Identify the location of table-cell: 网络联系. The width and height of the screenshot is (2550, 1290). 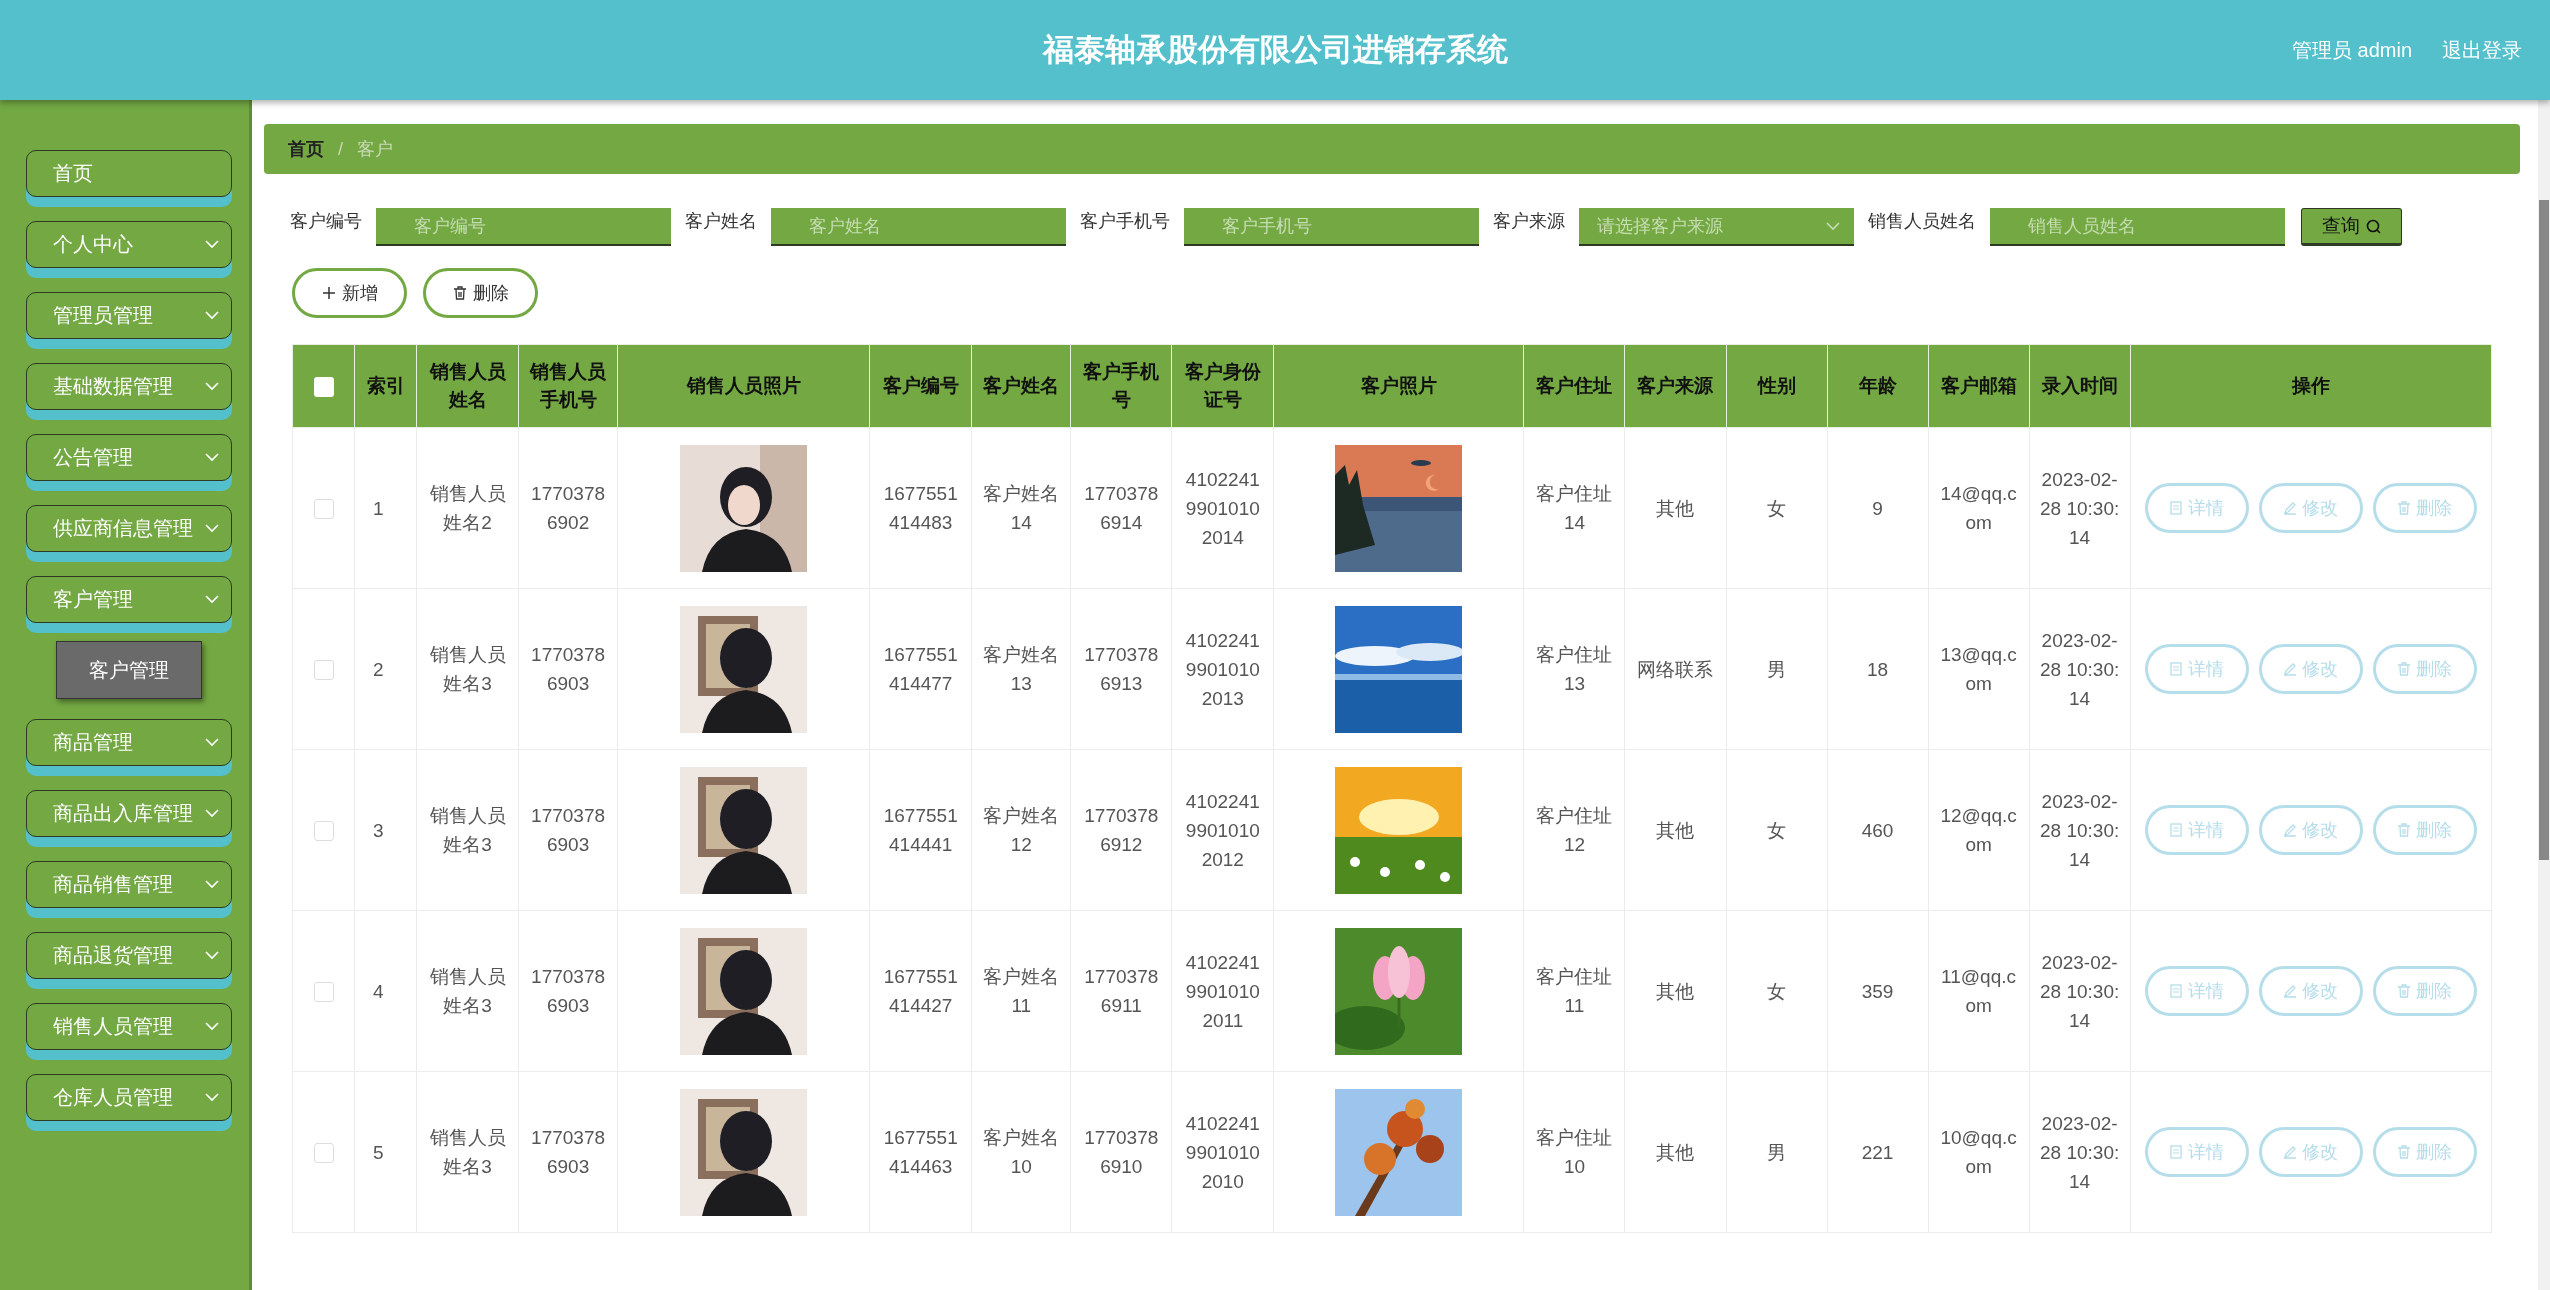
(1675, 669).